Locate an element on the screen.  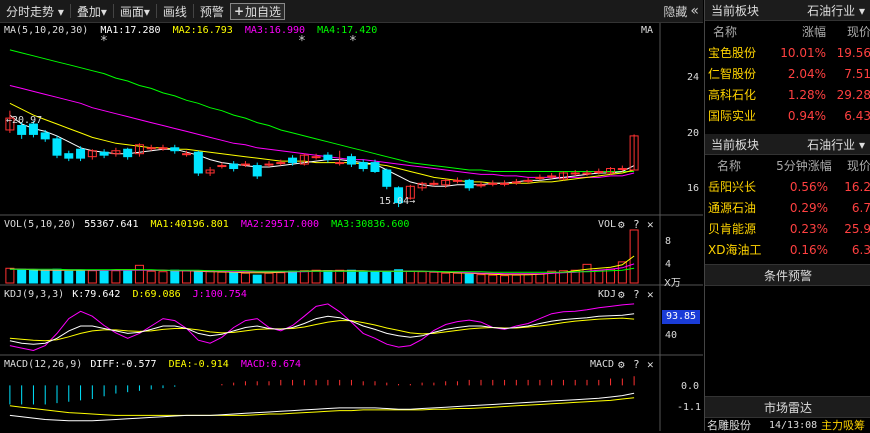
hide-panel-button: 隐藏 « is located at coordinates (681, 11).